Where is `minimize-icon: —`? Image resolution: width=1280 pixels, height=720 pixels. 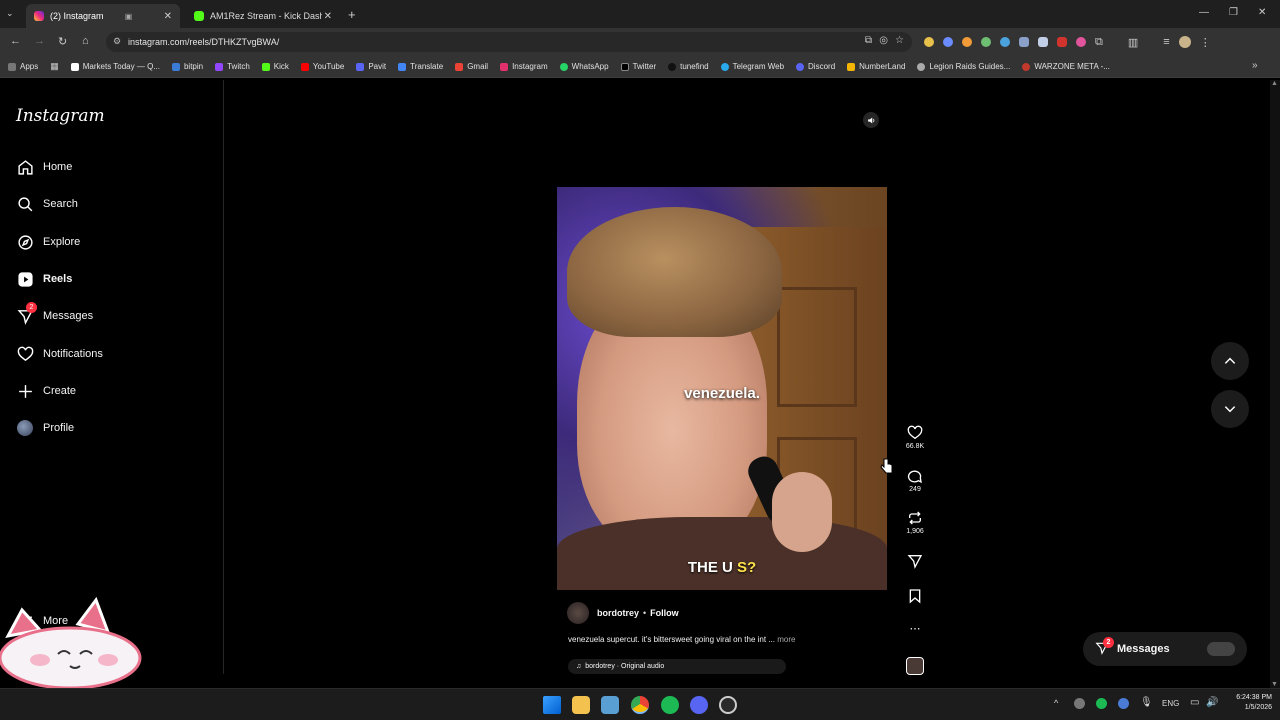 minimize-icon: — is located at coordinates (1204, 12).